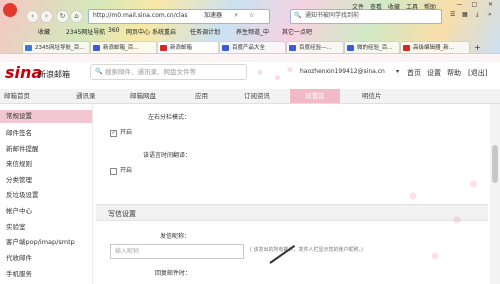  What do you see at coordinates (315, 96) in the screenshot?
I see `tab-settings: 设置区` at bounding box center [315, 96].